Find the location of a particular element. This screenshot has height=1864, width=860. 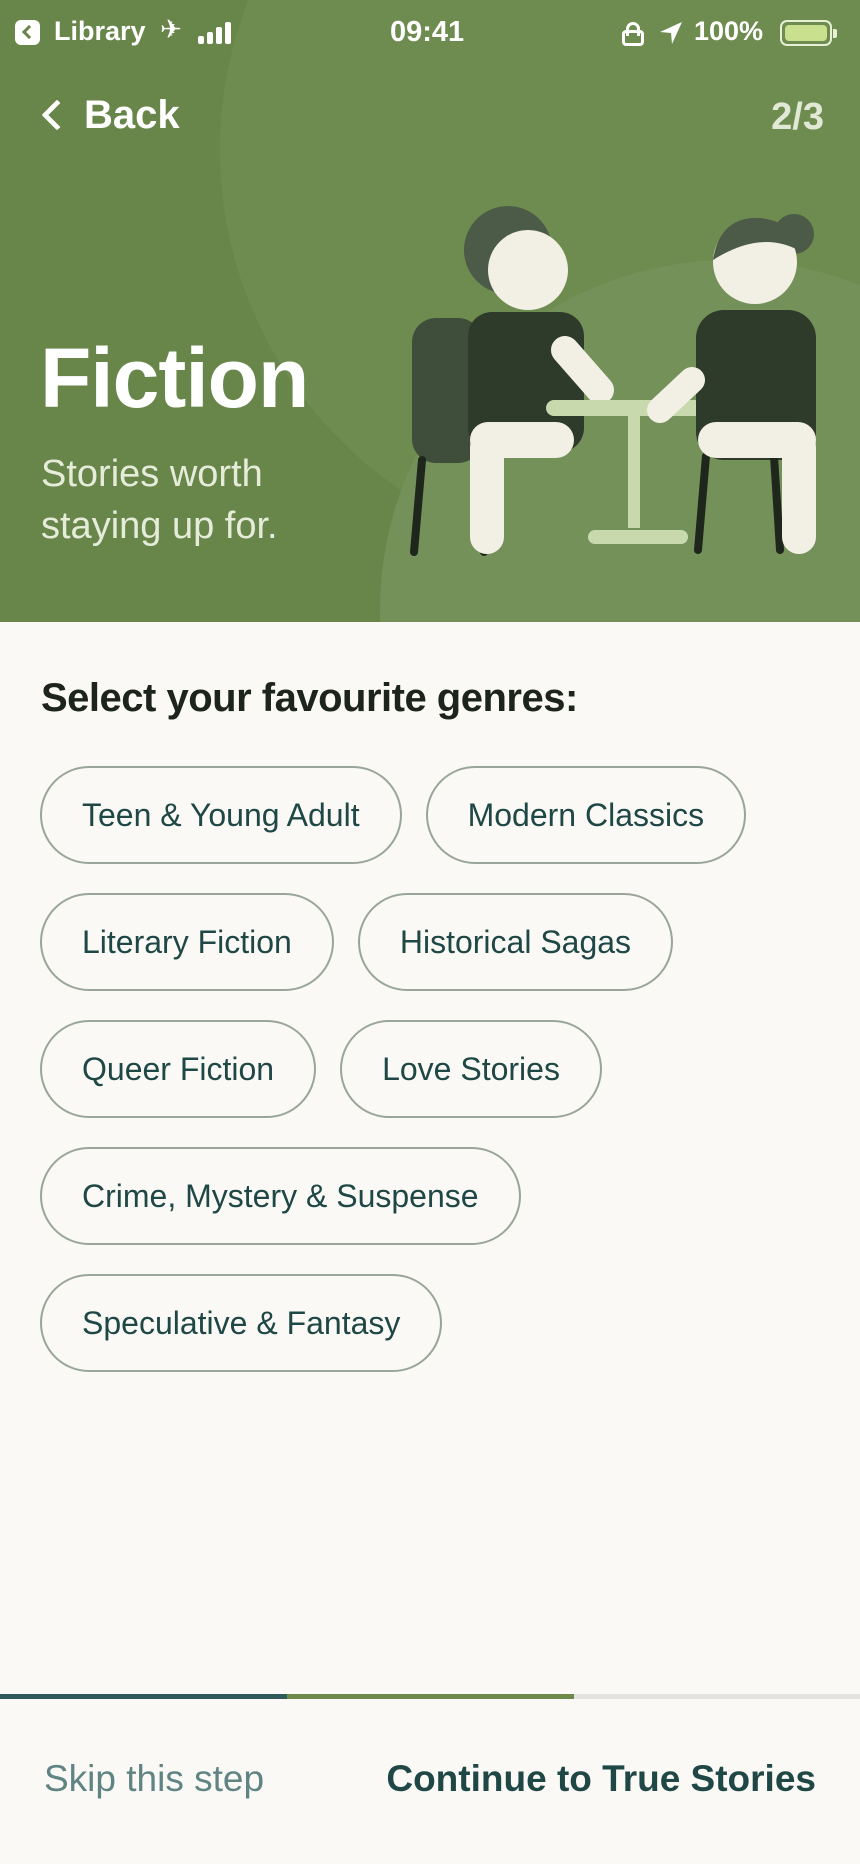

genre-chip: Crime, Mystery & Suspense is located at coordinates (280, 1196).